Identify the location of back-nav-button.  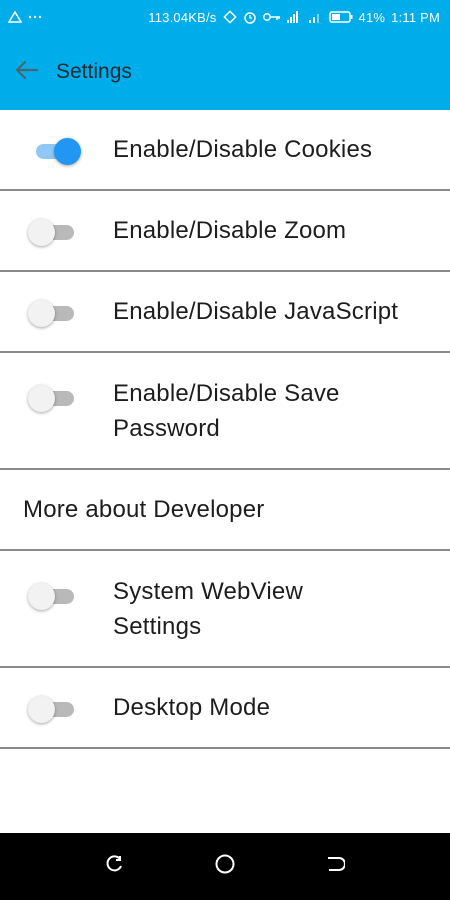
(335, 867).